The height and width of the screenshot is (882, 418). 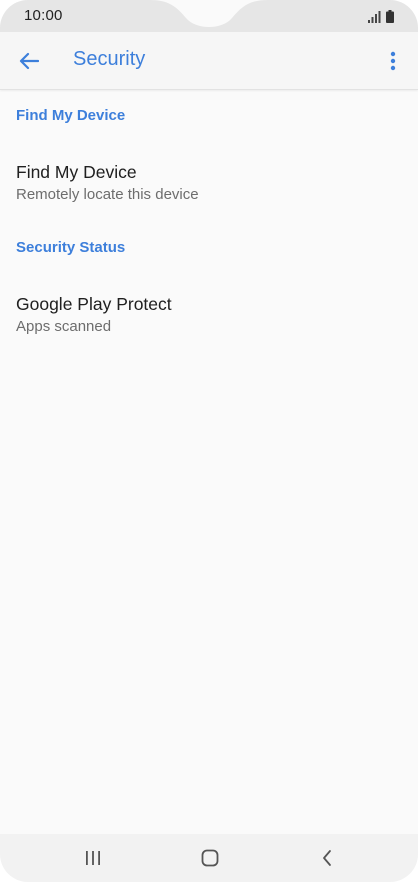 I want to click on app-bar: Security, so click(x=209, y=61).